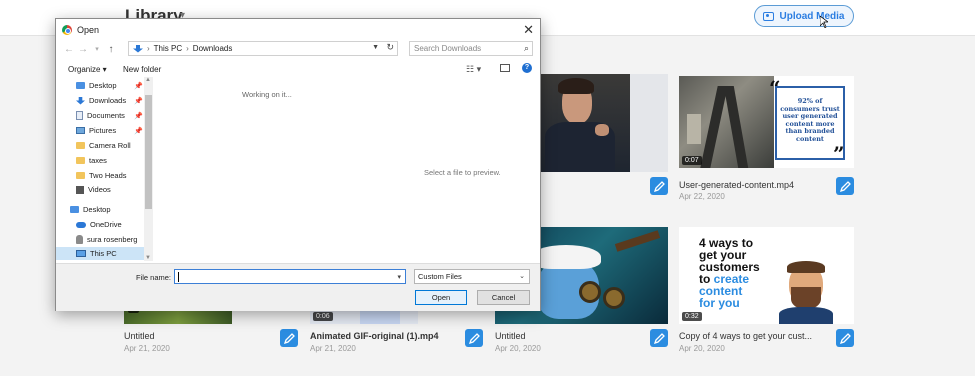  I want to click on desktop-icon, so click(80, 85).